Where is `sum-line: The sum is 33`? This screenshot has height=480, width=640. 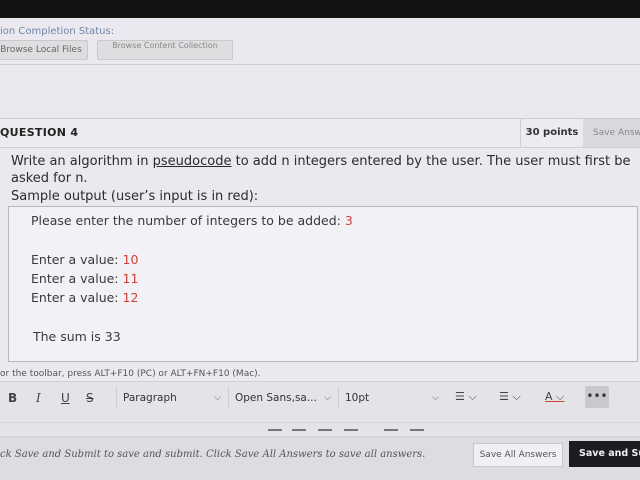 sum-line: The sum is 33 is located at coordinates (77, 336).